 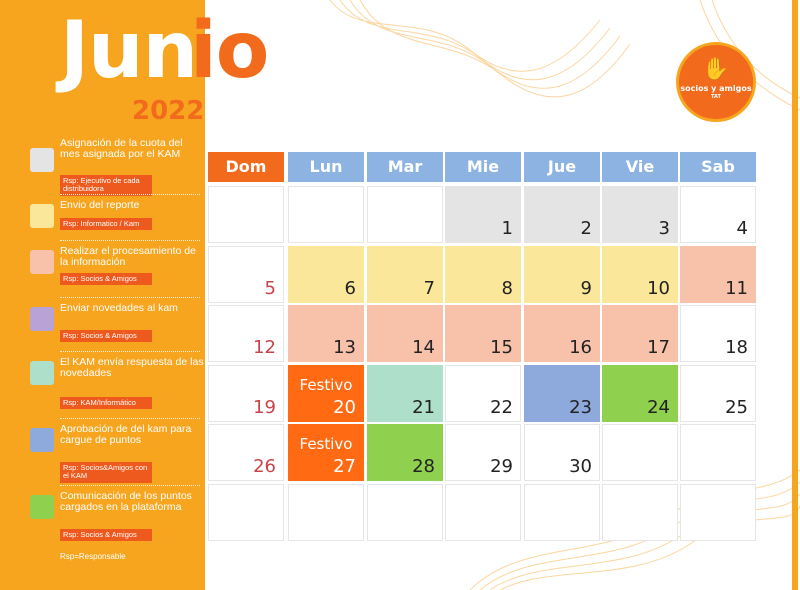 I want to click on day-number: 4, so click(x=742, y=228).